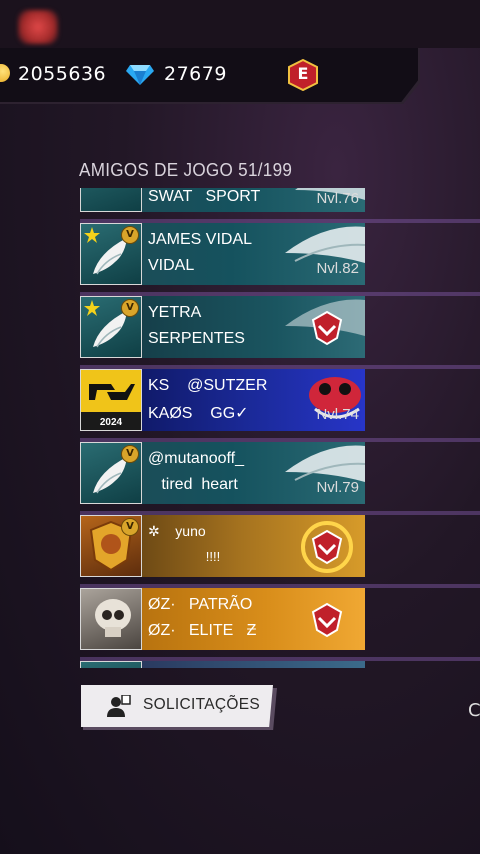 The width and height of the screenshot is (480, 854). Describe the element at coordinates (195, 74) in the screenshot. I see `diamond-count: 27679` at that location.